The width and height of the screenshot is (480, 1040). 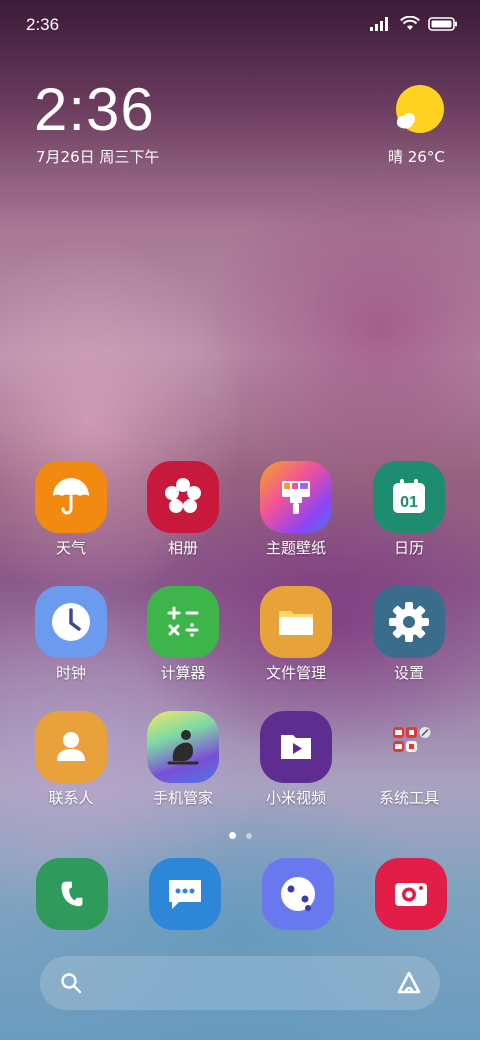 I want to click on app-label: 系统工具, so click(x=408, y=798).